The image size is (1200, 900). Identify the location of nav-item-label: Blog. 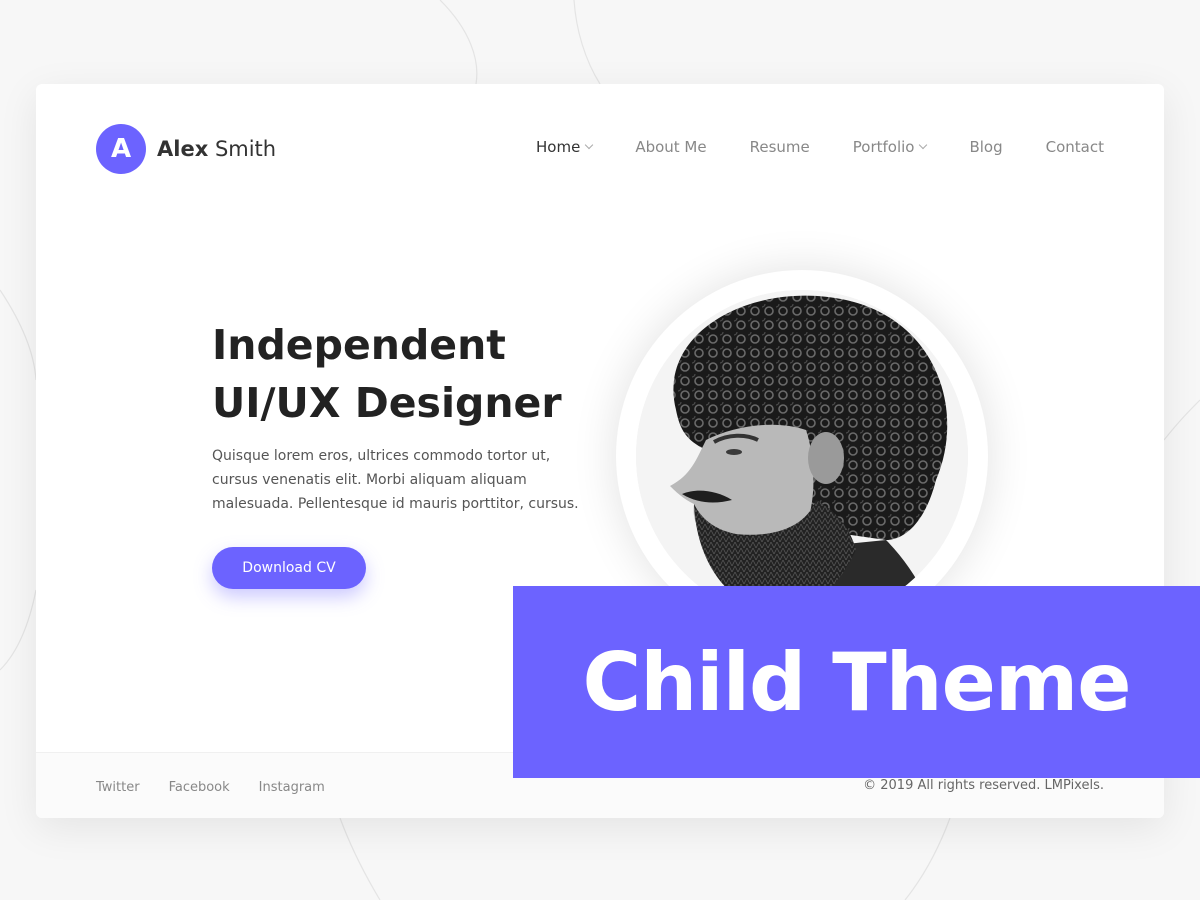
(986, 147).